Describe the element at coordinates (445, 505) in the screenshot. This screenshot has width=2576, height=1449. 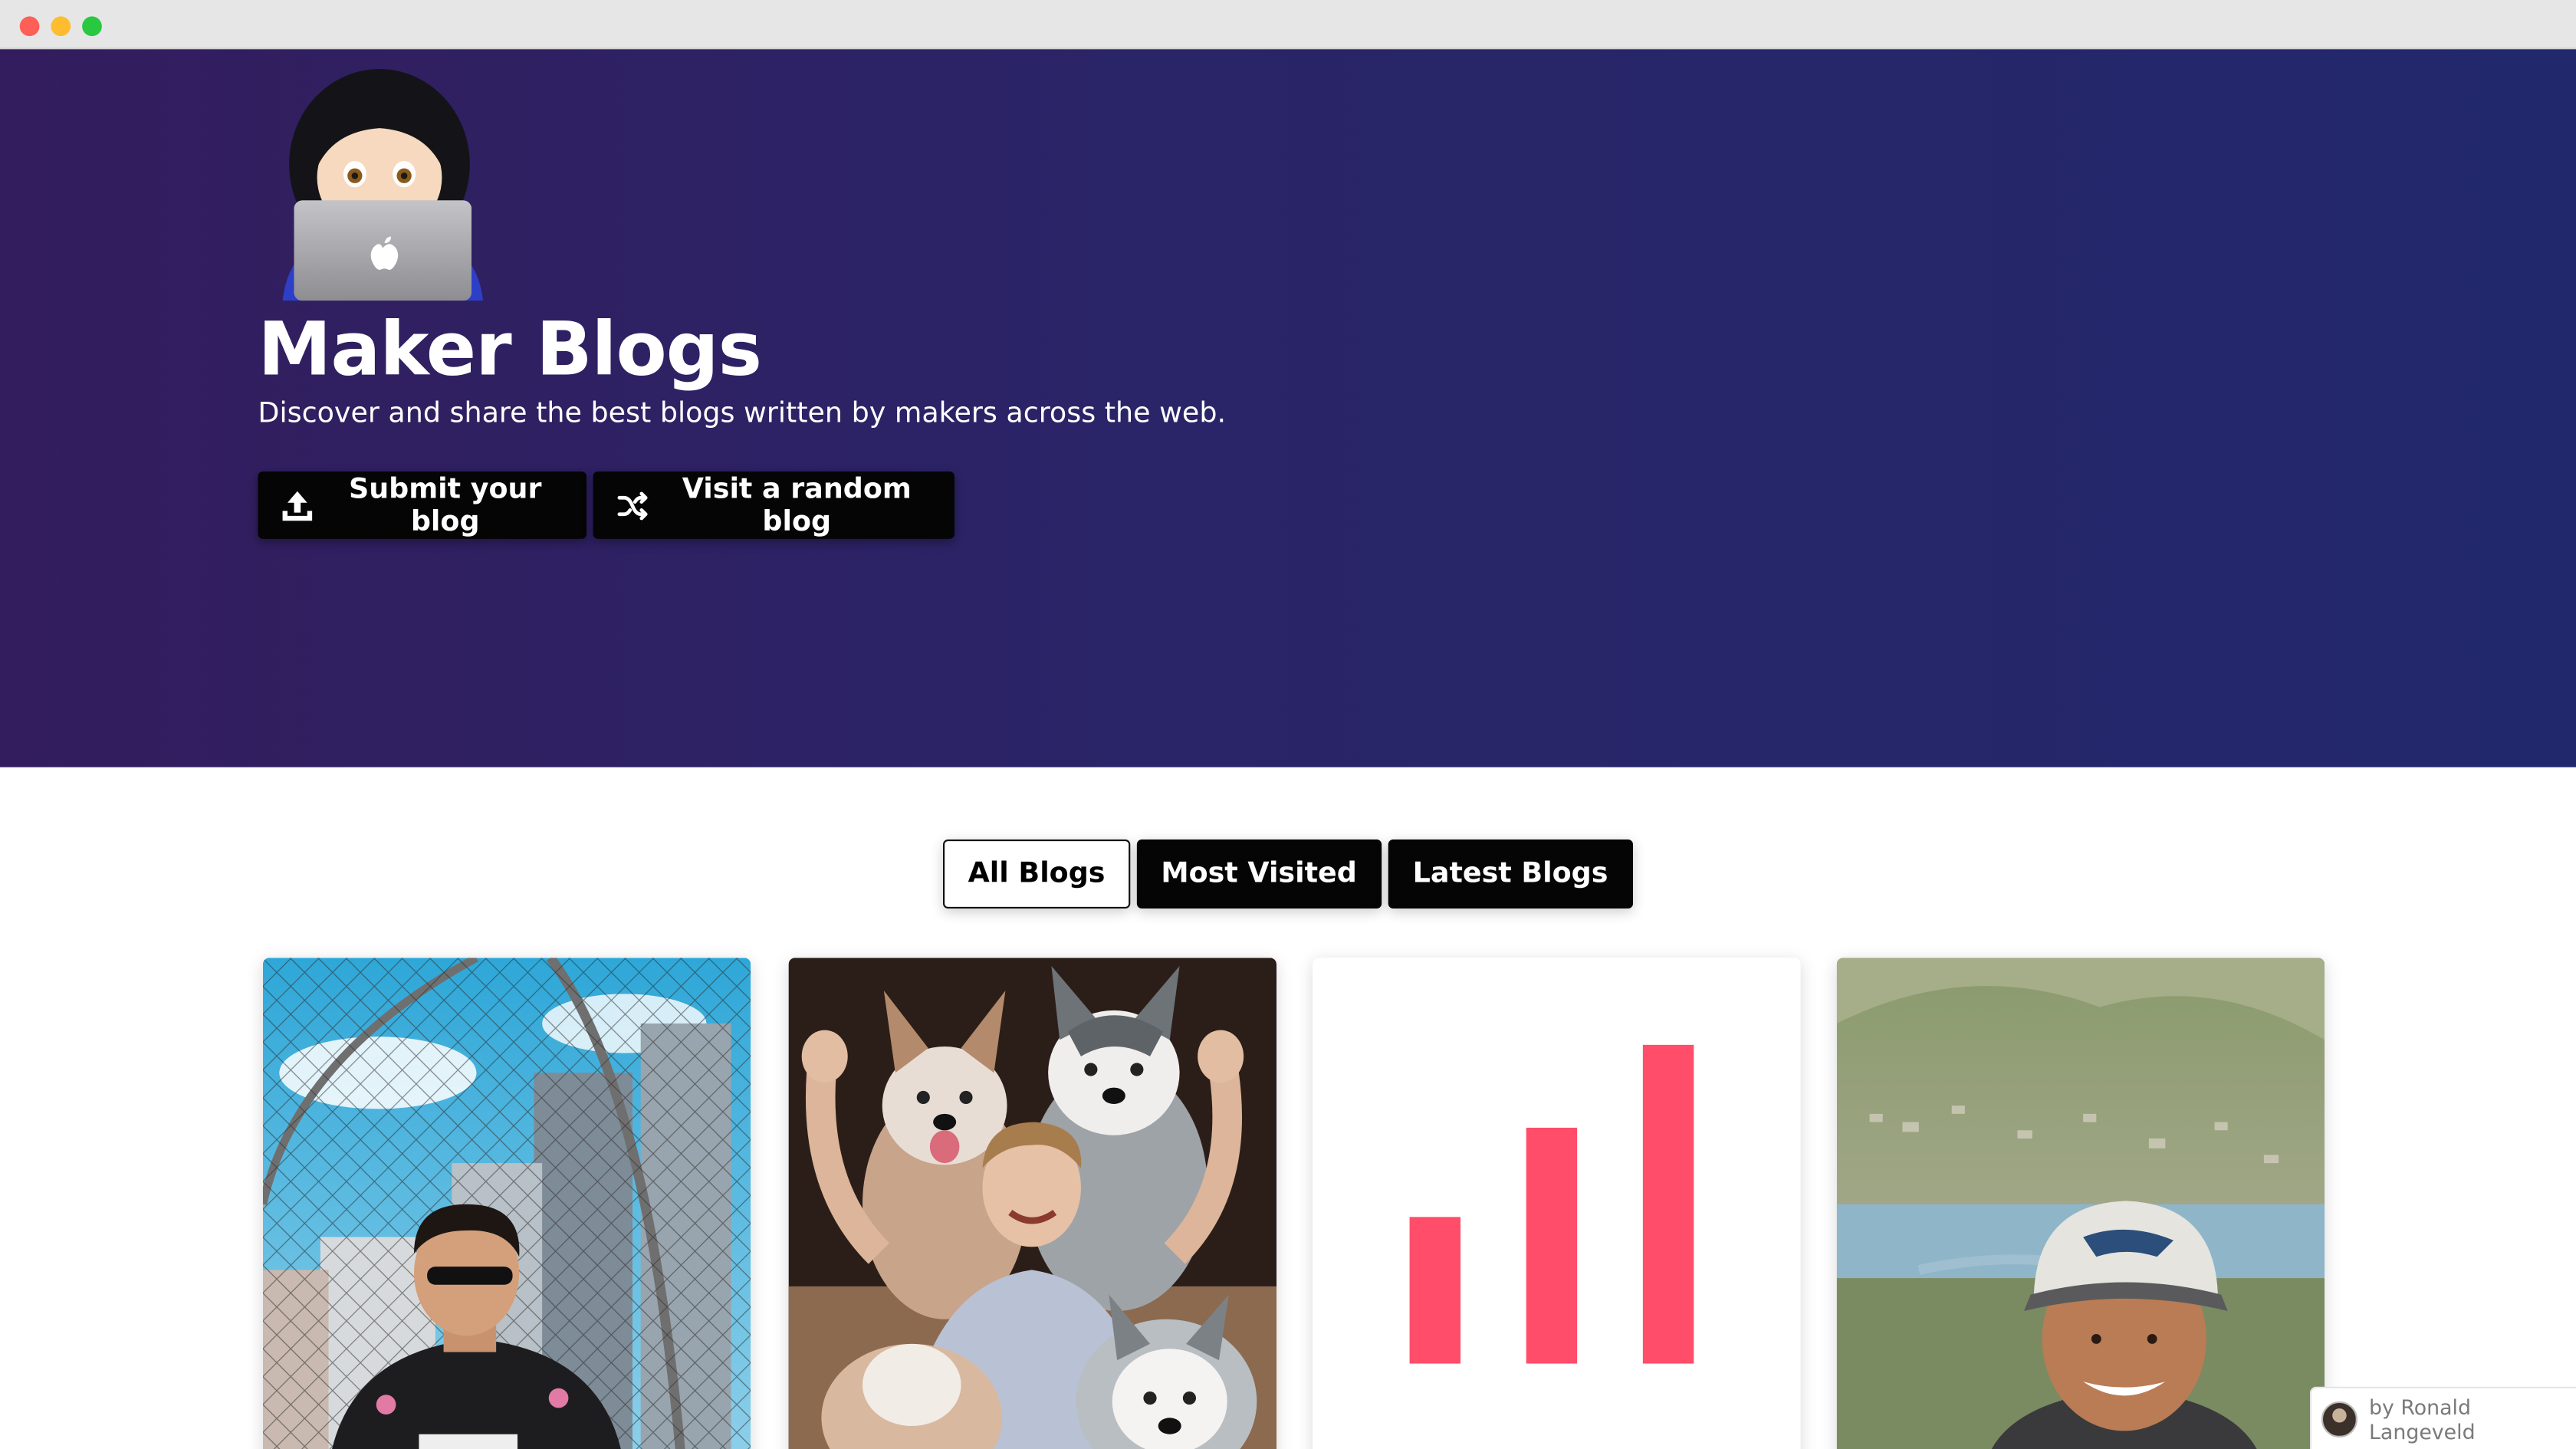
I see `submit-blog-label: Submit your blog` at that location.